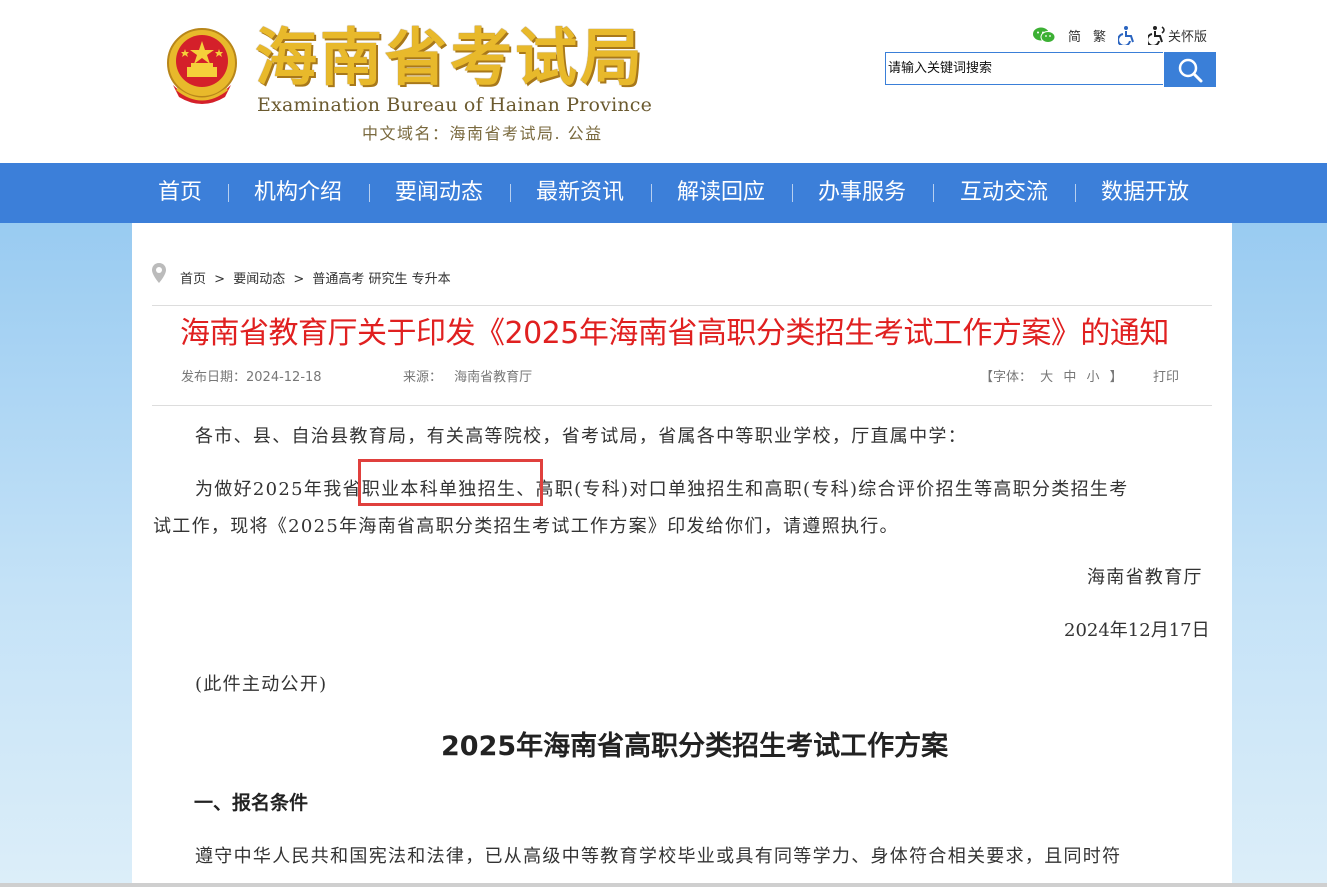 Image resolution: width=1327 pixels, height=887 pixels. Describe the element at coordinates (1046, 377) in the screenshot. I see `font-size-large: 大` at that location.